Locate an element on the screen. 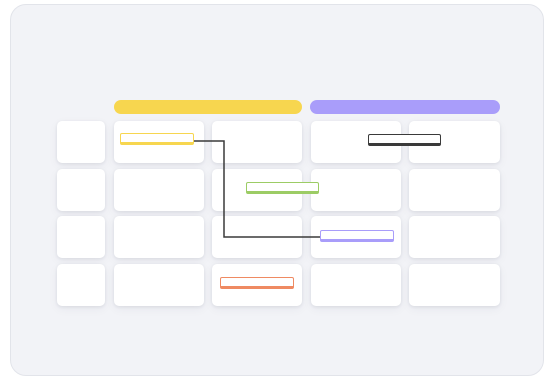 The width and height of the screenshot is (546, 381). header-bar-purple is located at coordinates (405, 107).